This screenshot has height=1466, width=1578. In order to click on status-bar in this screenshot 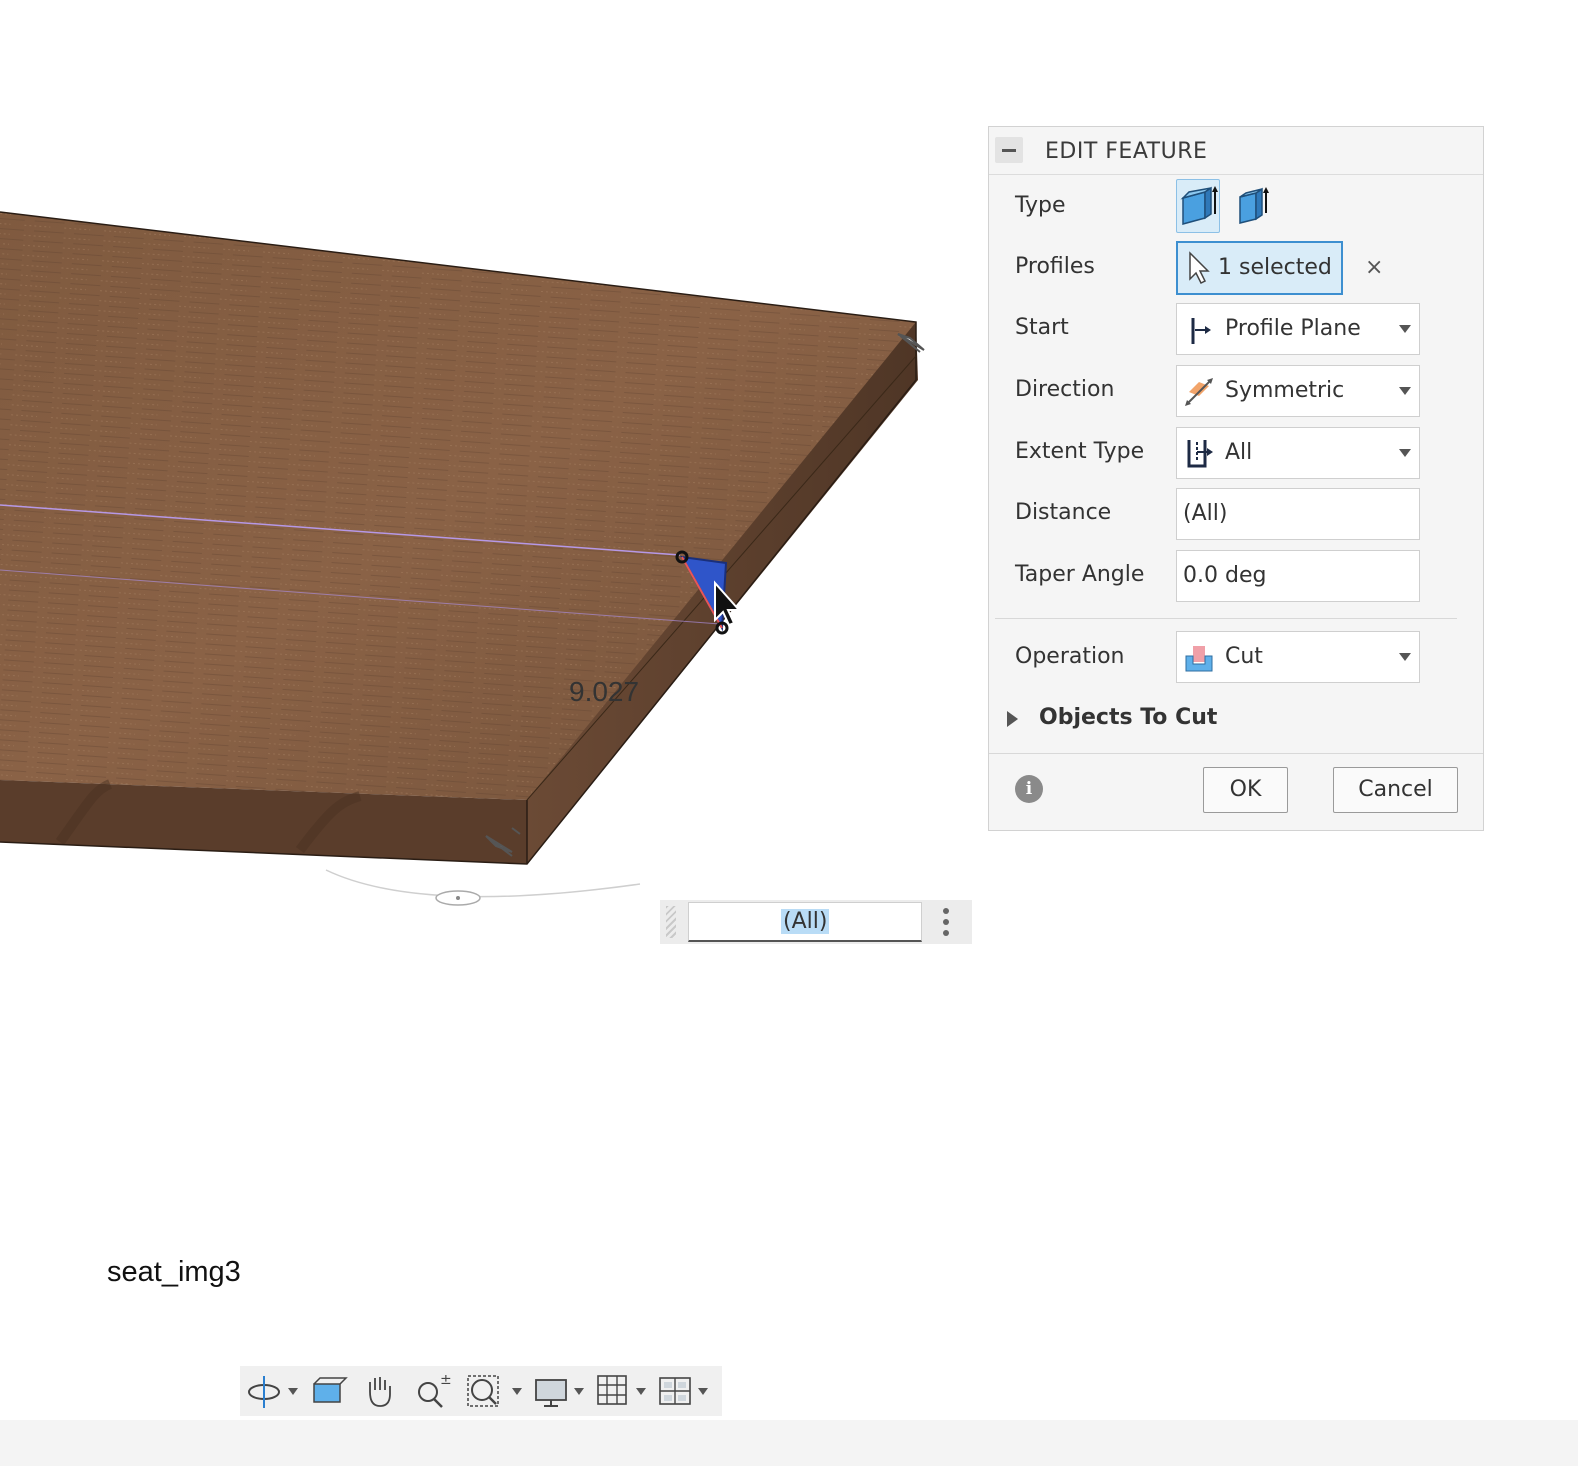, I will do `click(789, 1443)`.